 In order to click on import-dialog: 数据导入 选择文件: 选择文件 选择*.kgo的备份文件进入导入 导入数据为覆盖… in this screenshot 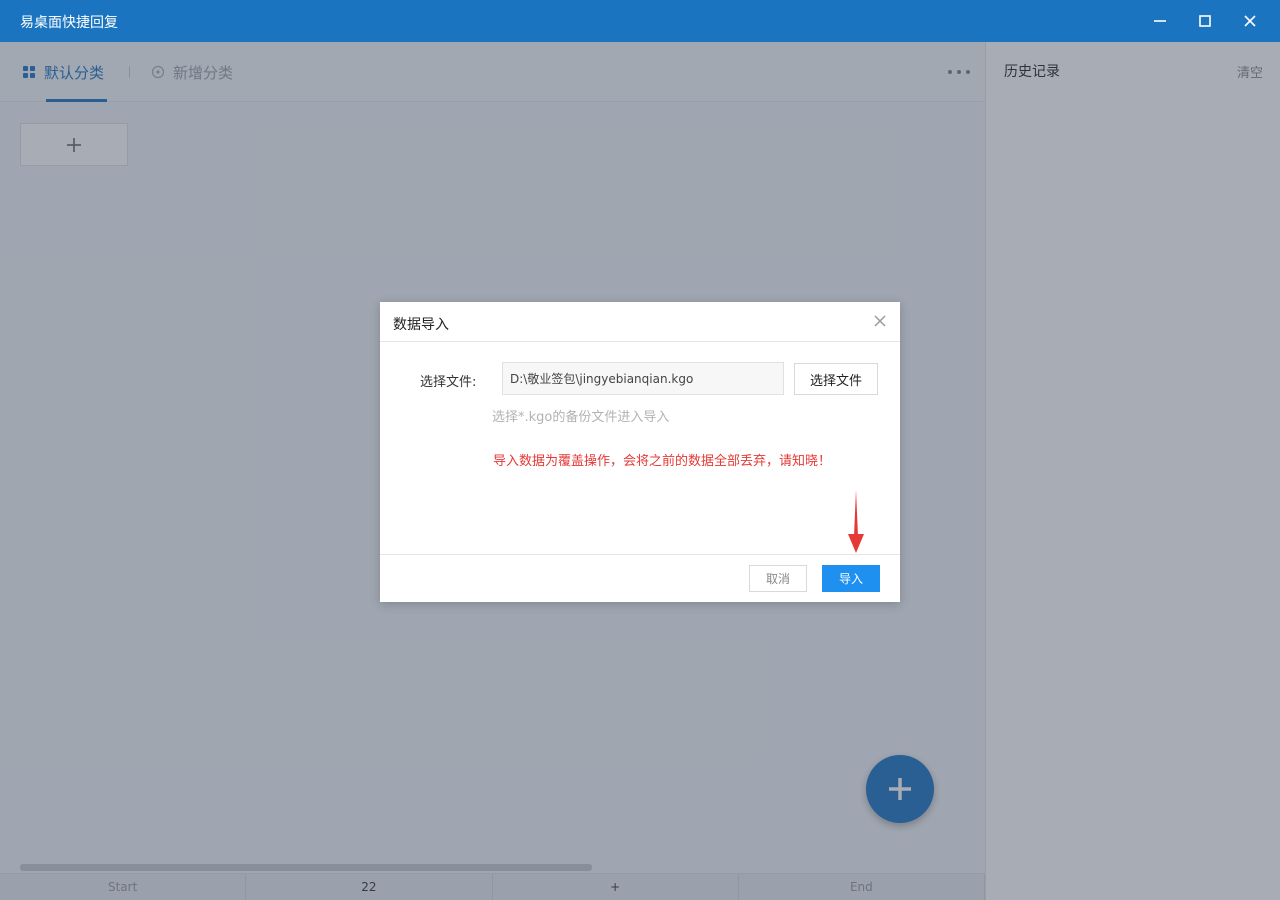, I will do `click(640, 452)`.